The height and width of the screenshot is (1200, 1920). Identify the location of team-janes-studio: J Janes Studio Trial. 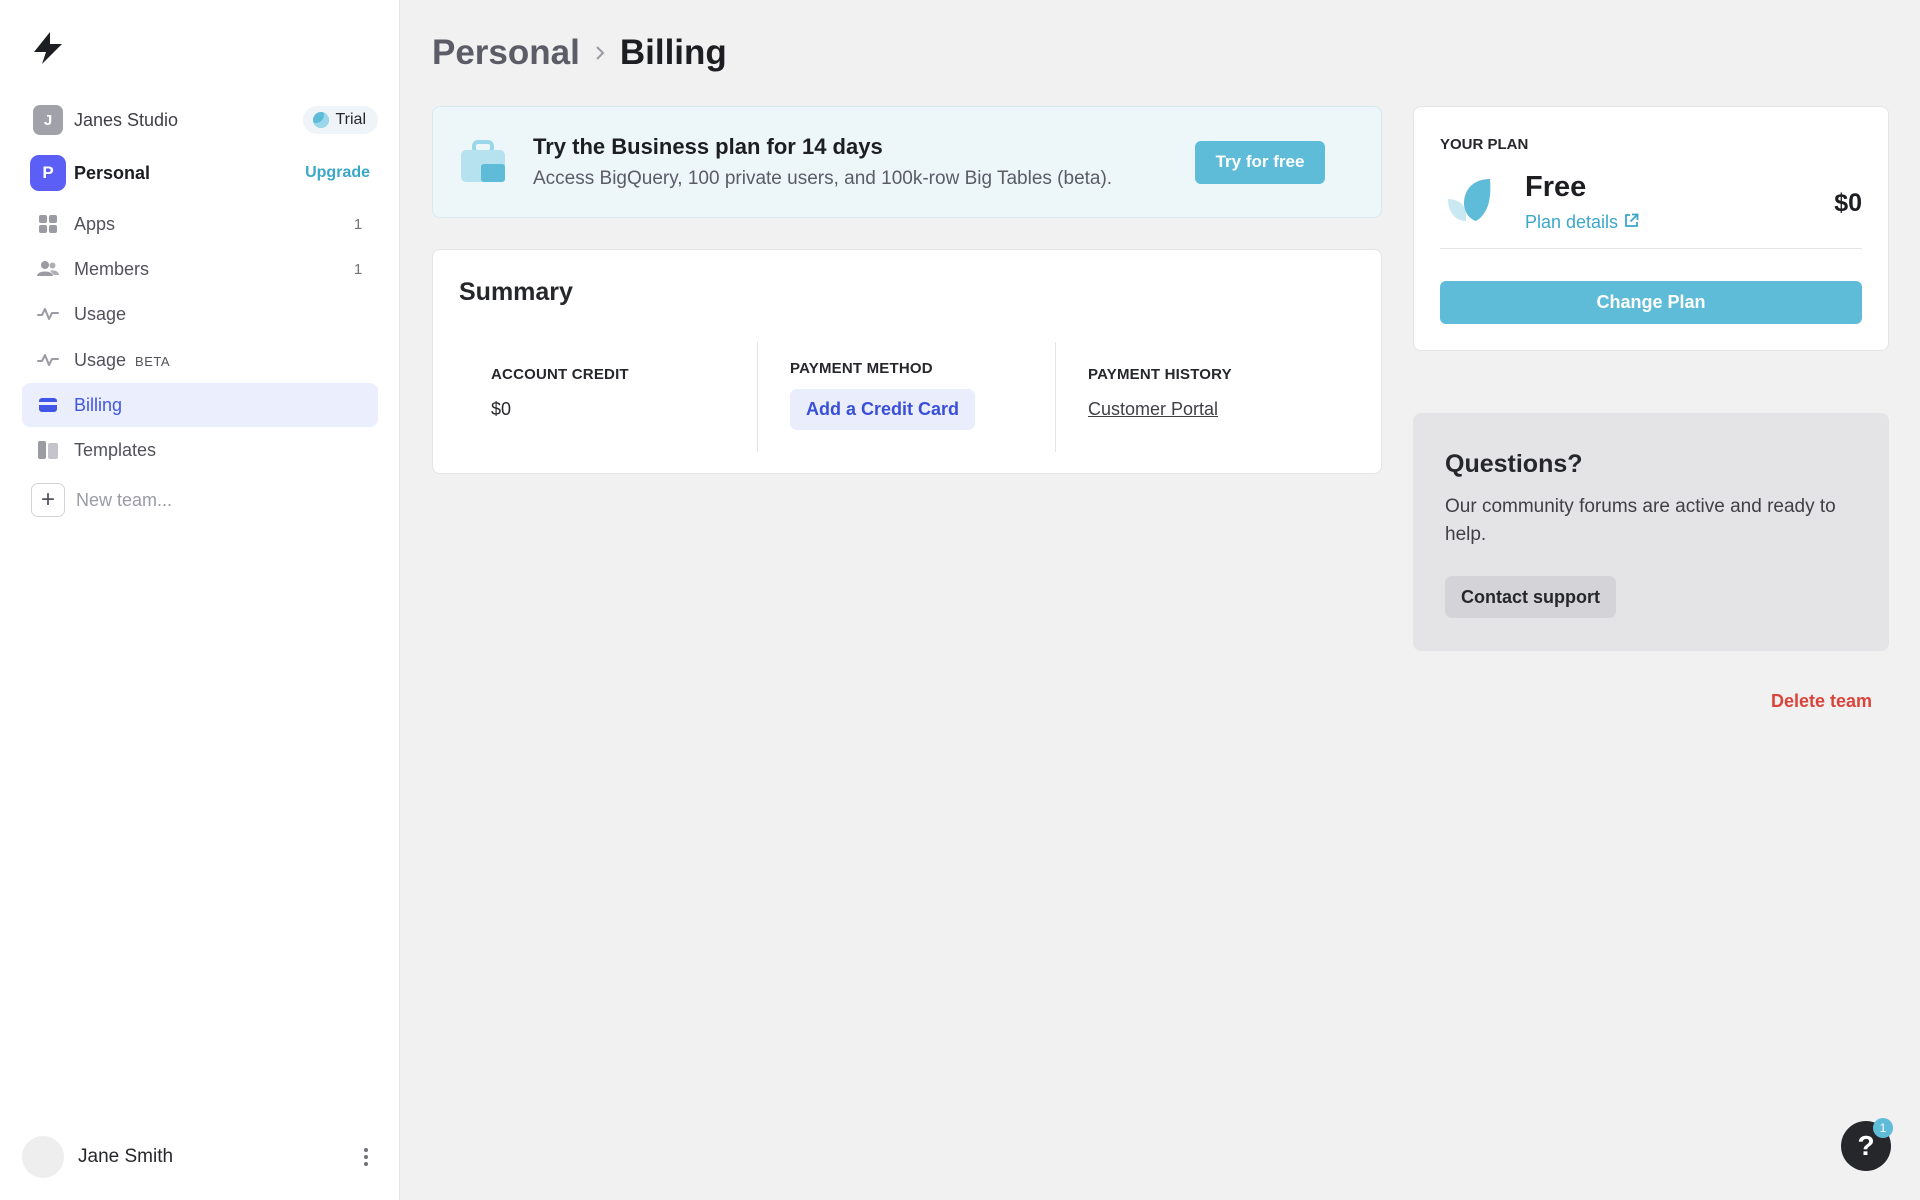
(200, 120).